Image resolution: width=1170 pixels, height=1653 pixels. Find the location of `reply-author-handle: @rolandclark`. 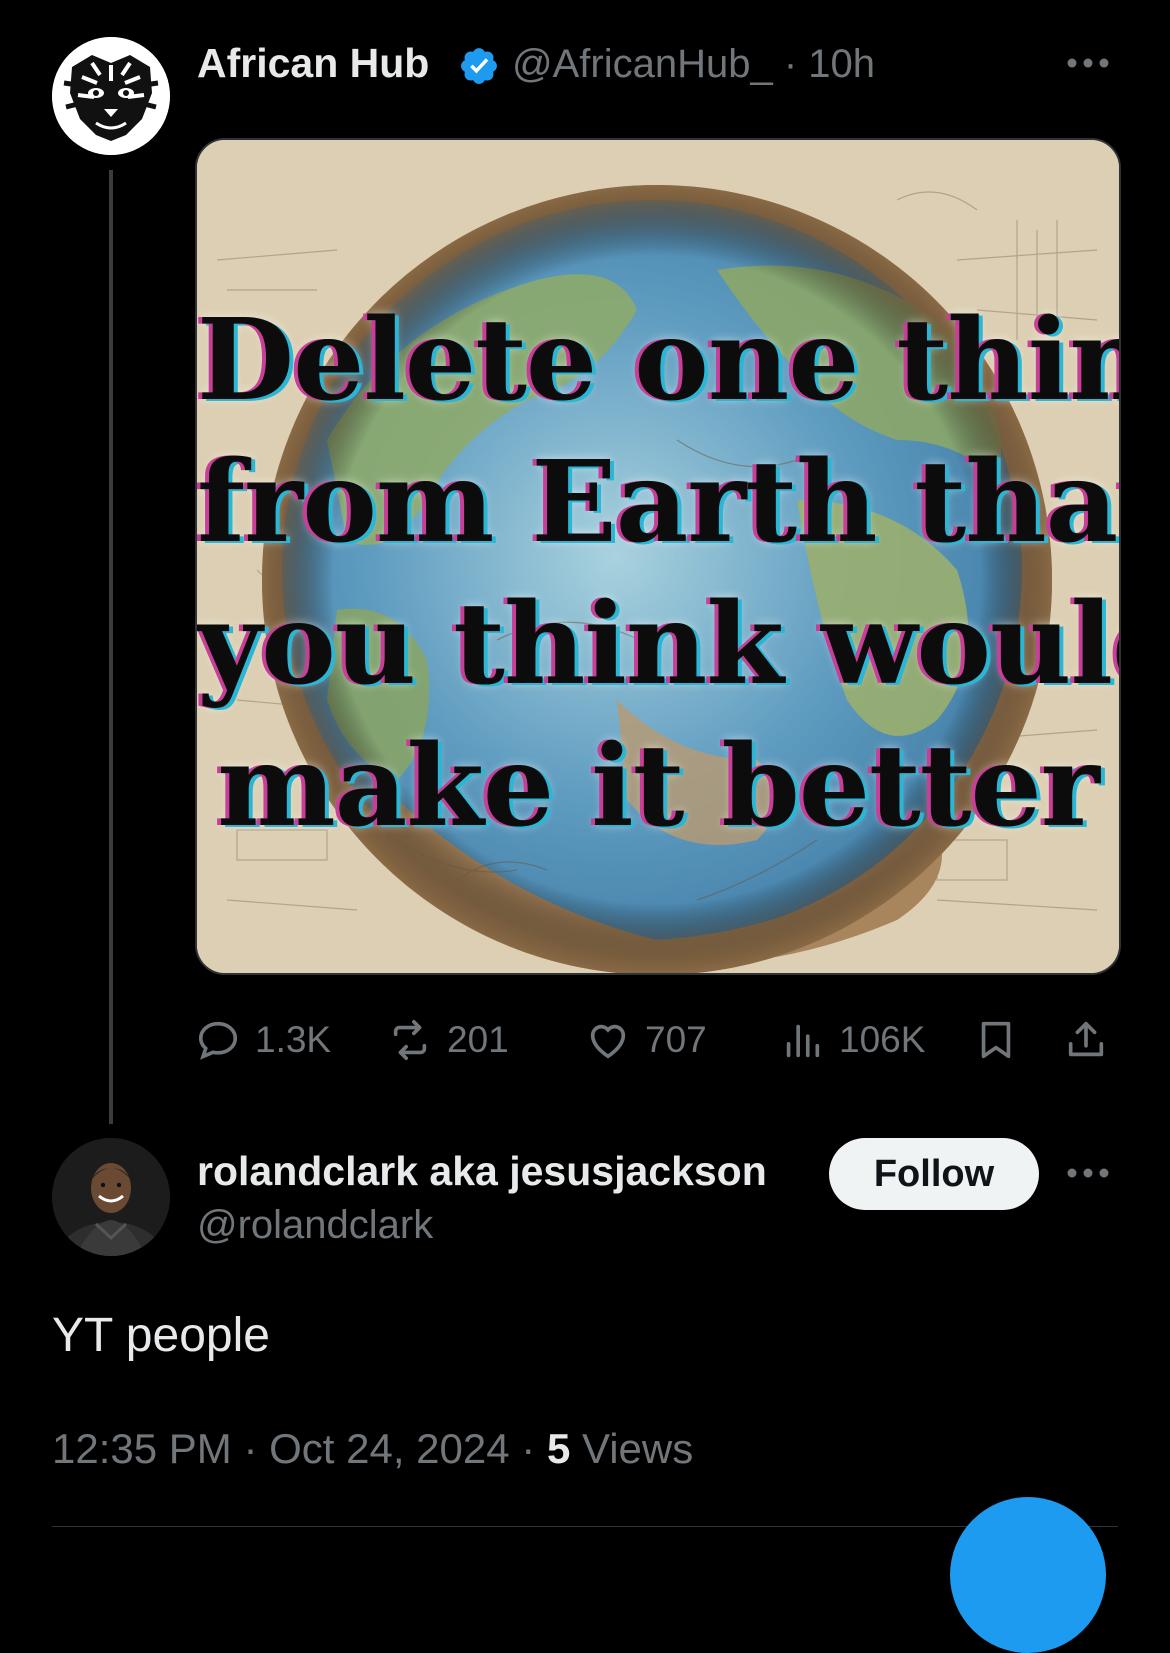

reply-author-handle: @rolandclark is located at coordinates (315, 1225).